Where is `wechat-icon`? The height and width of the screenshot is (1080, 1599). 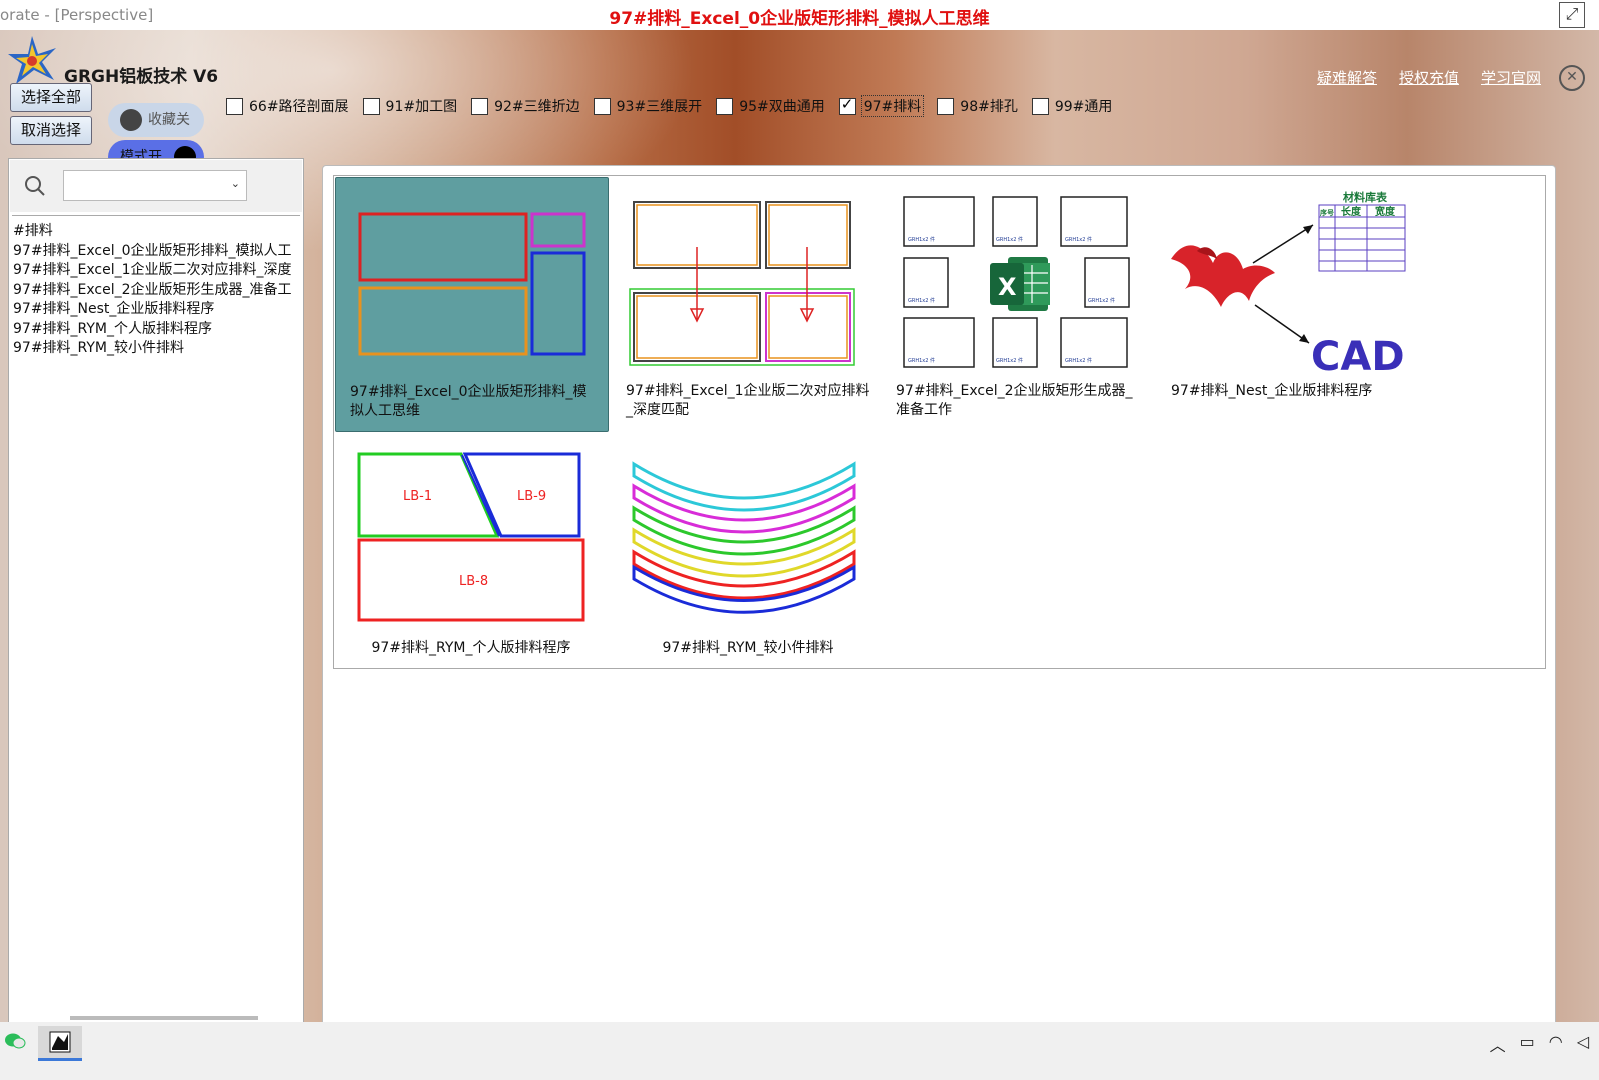
wechat-icon is located at coordinates (15, 1041).